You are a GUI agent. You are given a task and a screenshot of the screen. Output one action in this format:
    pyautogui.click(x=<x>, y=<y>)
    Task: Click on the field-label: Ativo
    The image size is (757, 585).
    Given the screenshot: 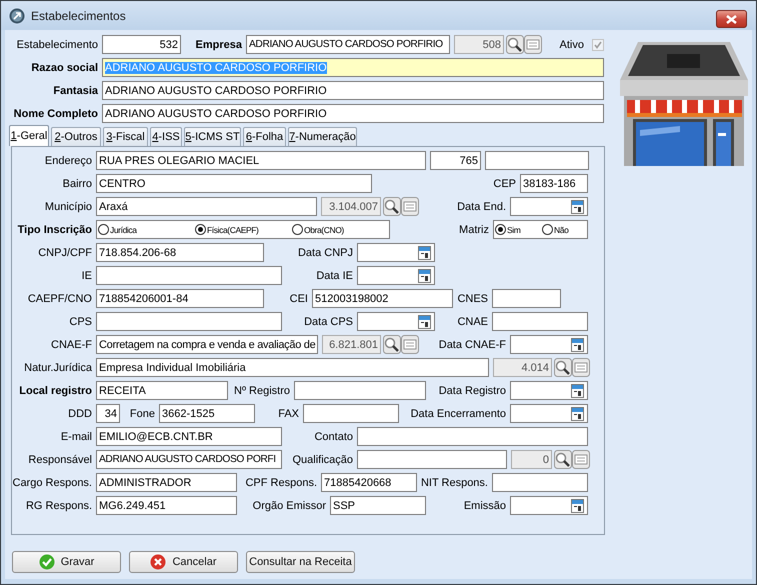 What is the action you would take?
    pyautogui.click(x=572, y=44)
    